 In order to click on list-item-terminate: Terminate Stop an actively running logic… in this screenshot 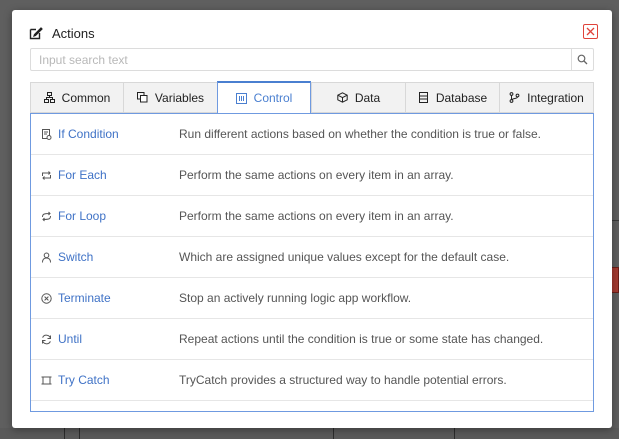, I will do `click(312, 298)`.